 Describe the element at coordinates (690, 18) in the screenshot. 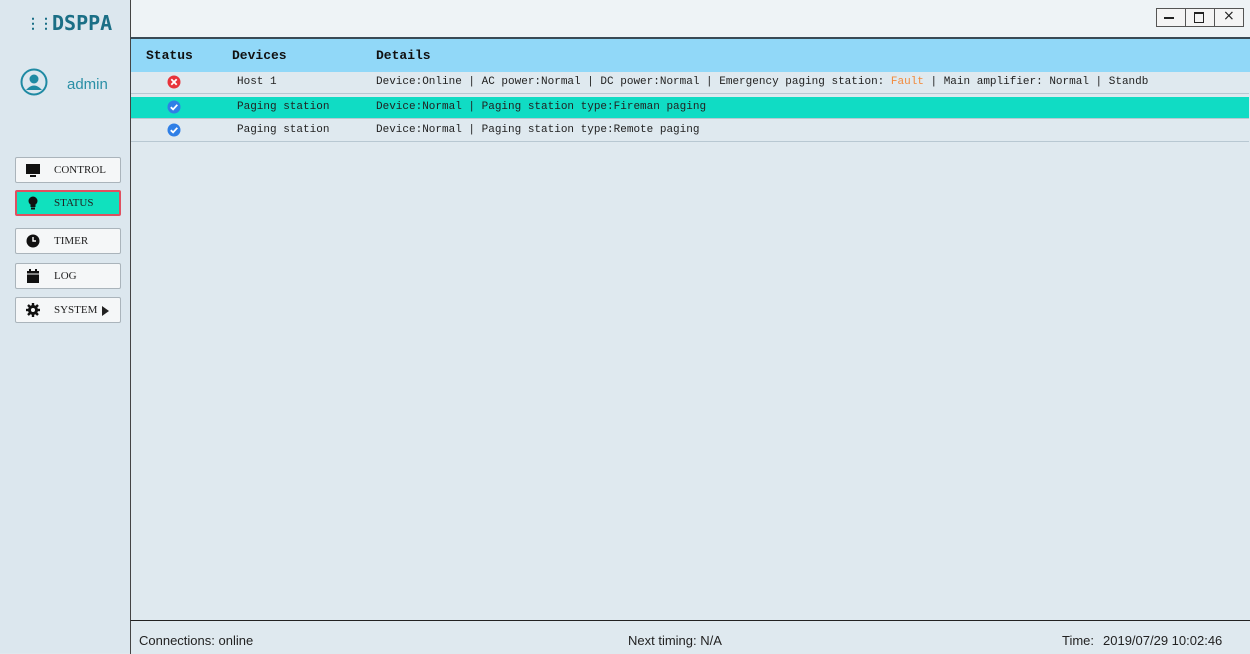

I see `title-bar: ×` at that location.